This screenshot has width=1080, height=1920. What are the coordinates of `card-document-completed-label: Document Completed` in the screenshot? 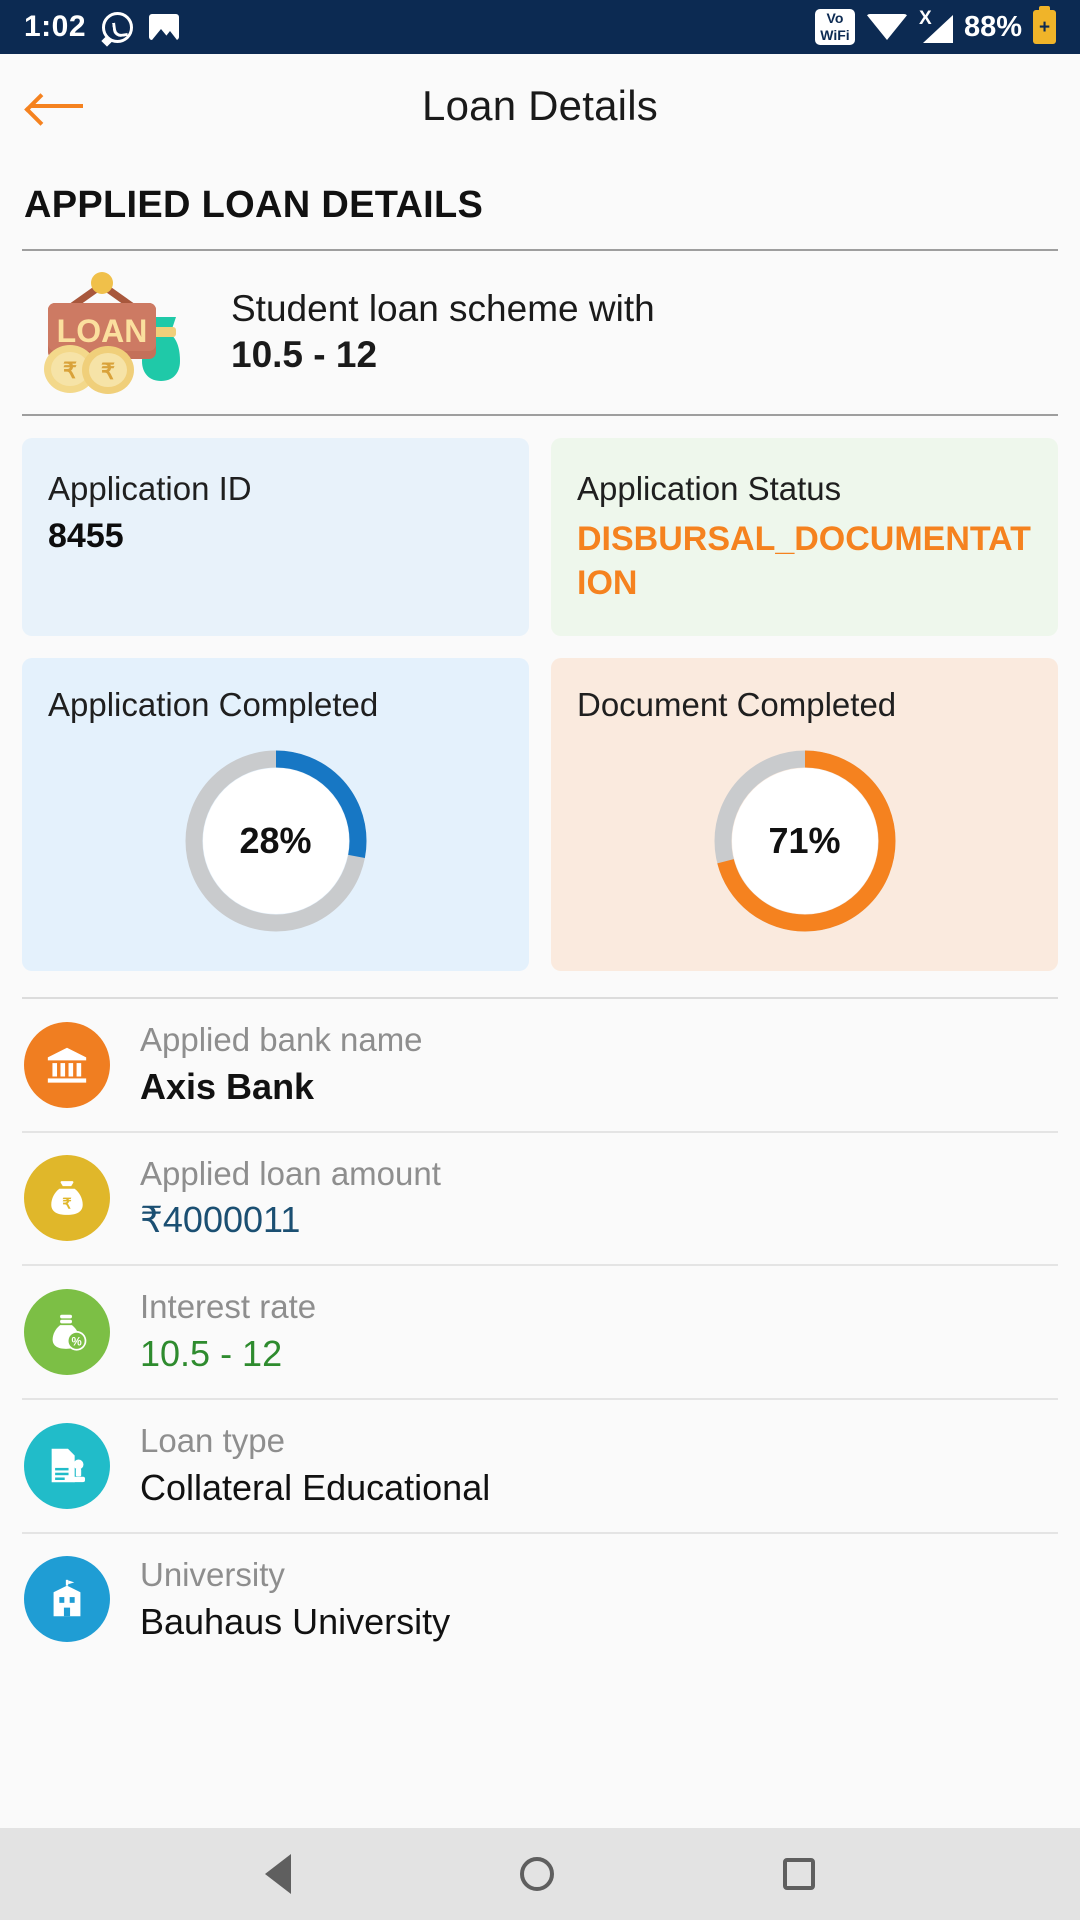 It's located at (737, 704).